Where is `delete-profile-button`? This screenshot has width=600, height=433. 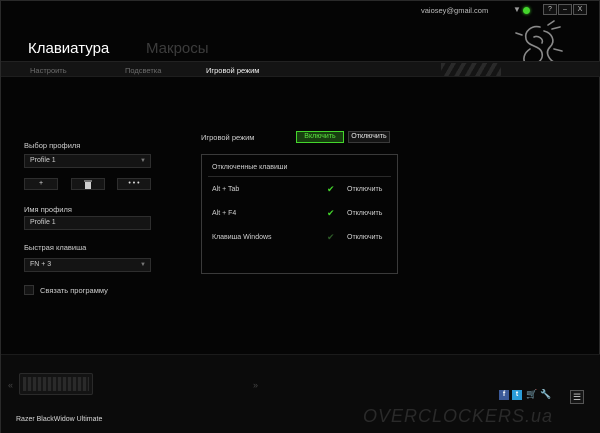 delete-profile-button is located at coordinates (88, 184).